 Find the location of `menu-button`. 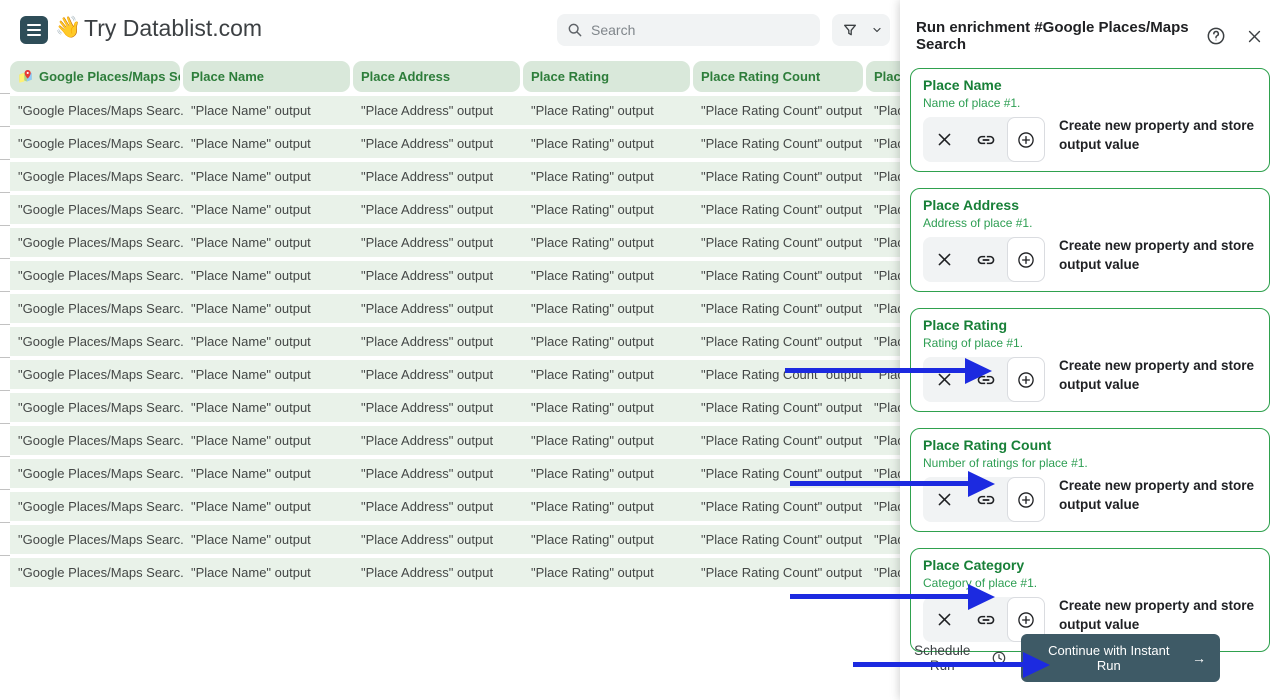

menu-button is located at coordinates (34, 30).